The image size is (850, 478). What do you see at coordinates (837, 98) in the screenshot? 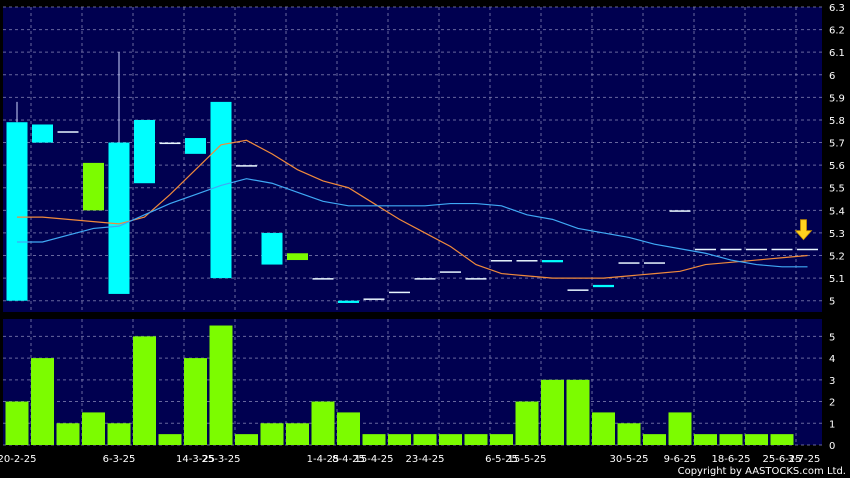
I see `price-tick-label: 5.9` at bounding box center [837, 98].